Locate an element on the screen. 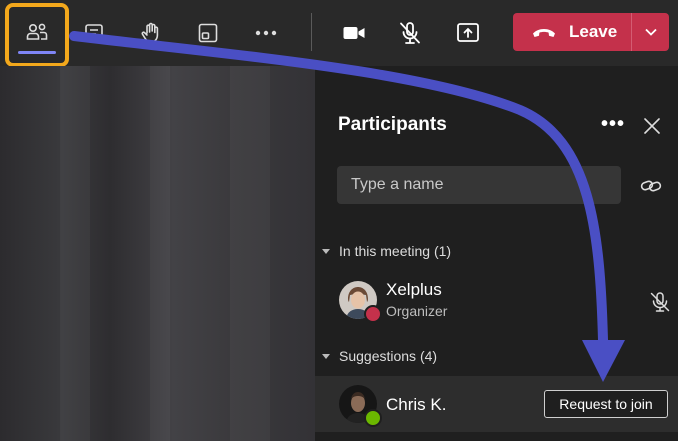 Image resolution: width=678 pixels, height=441 pixels. rooms-icon is located at coordinates (208, 33).